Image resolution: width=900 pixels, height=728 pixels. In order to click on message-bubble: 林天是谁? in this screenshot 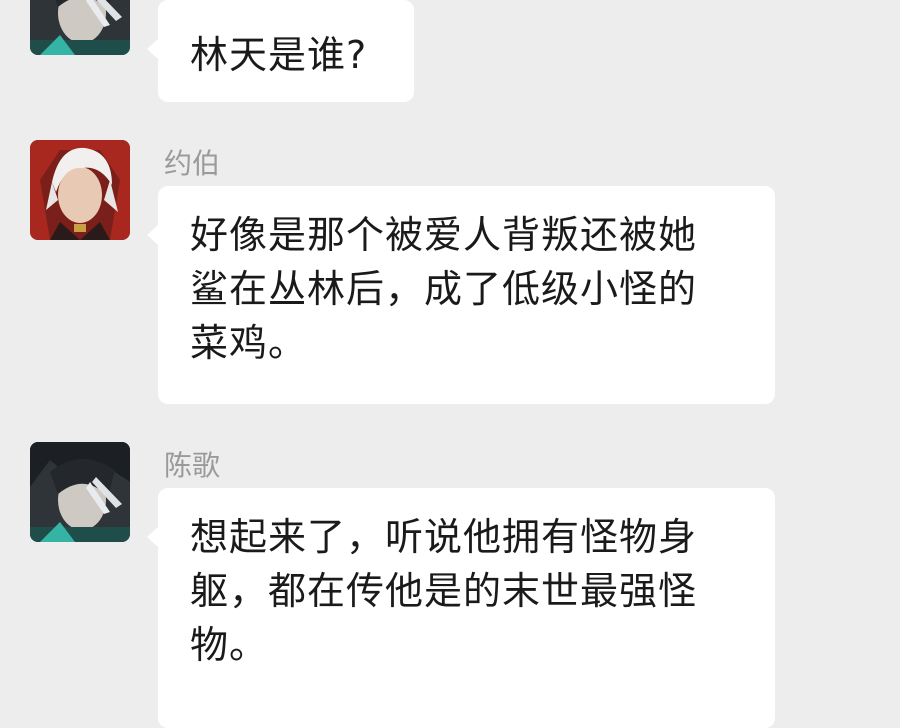, I will do `click(280, 51)`.